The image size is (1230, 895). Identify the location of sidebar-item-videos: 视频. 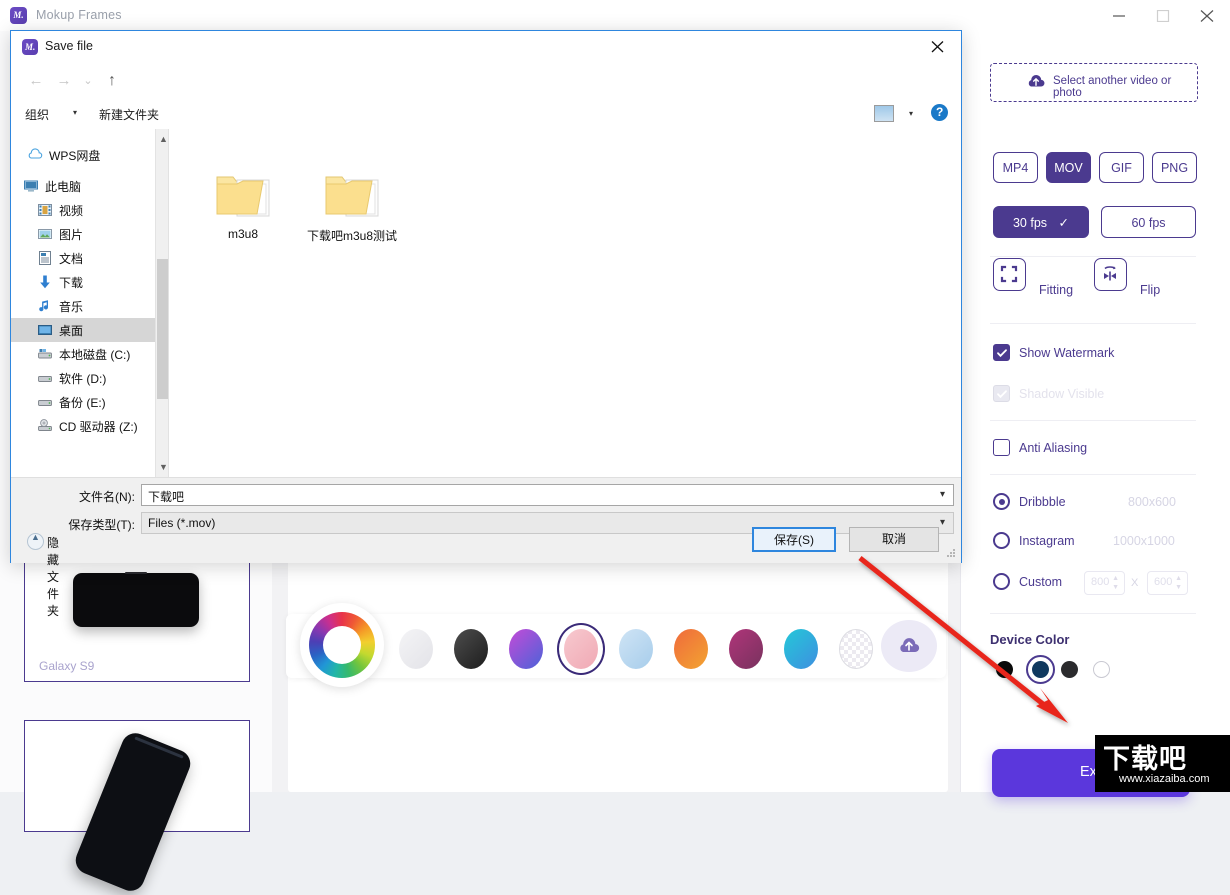
(89, 210).